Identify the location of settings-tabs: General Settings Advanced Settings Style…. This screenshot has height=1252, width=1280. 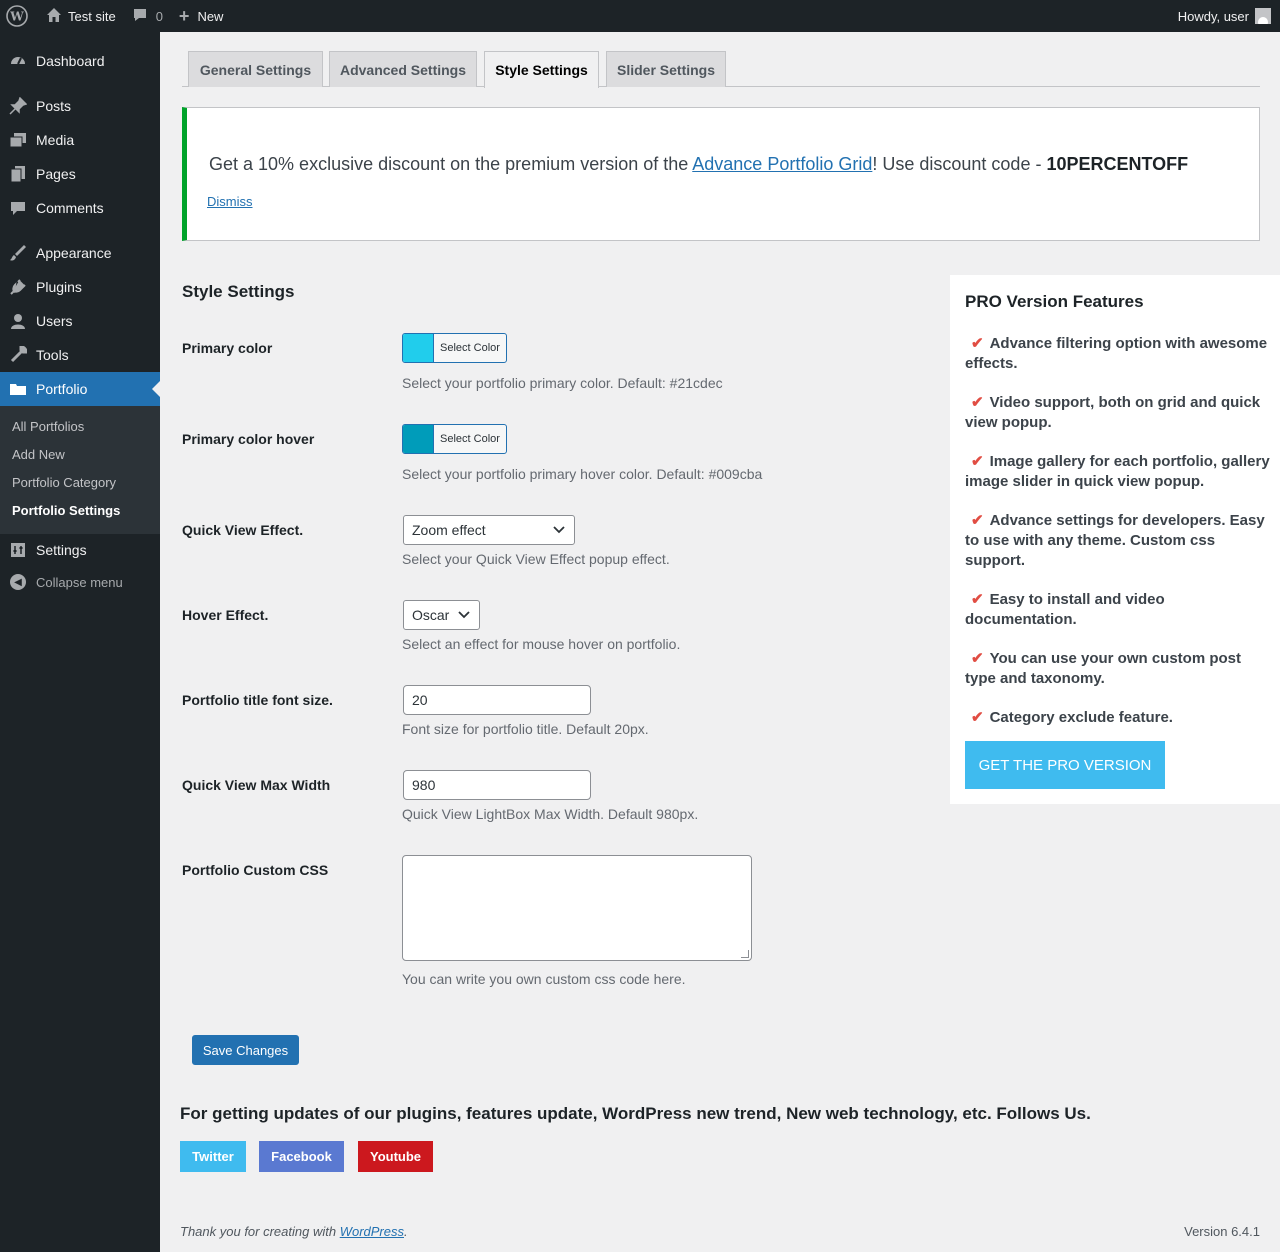
(721, 69).